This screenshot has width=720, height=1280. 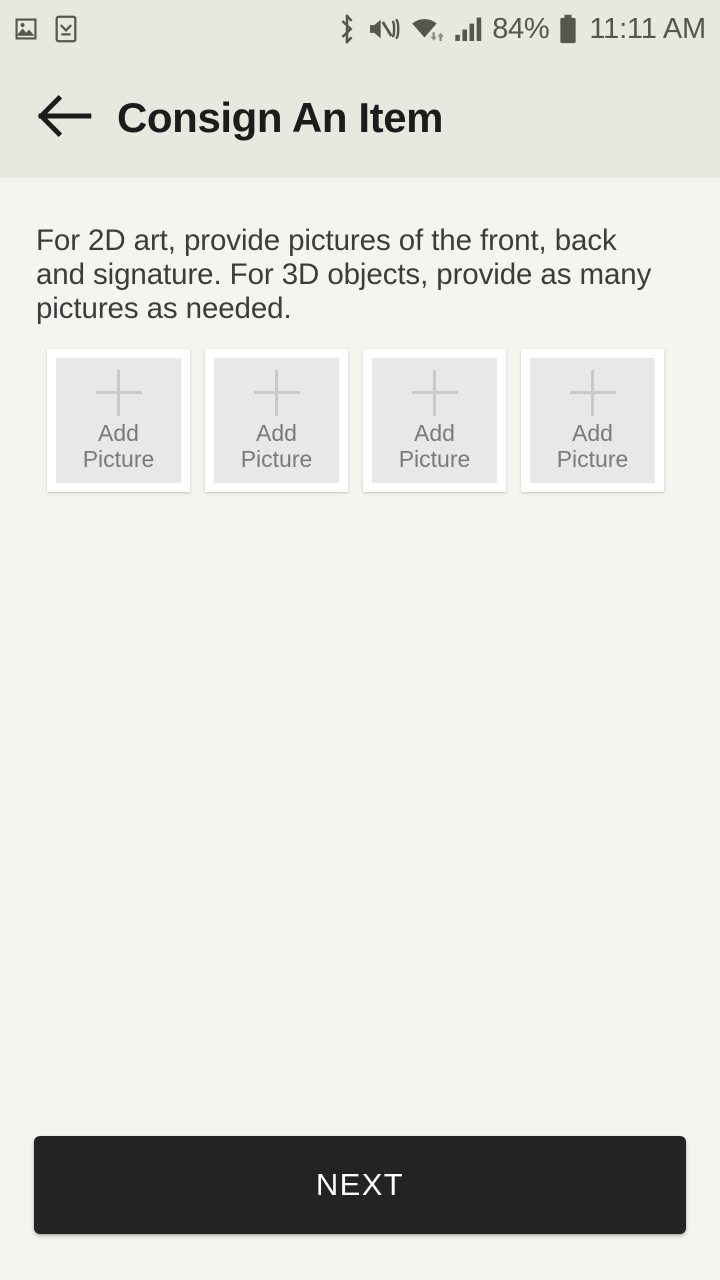 I want to click on add-picture-slot-4: Add Picture, so click(x=592, y=420).